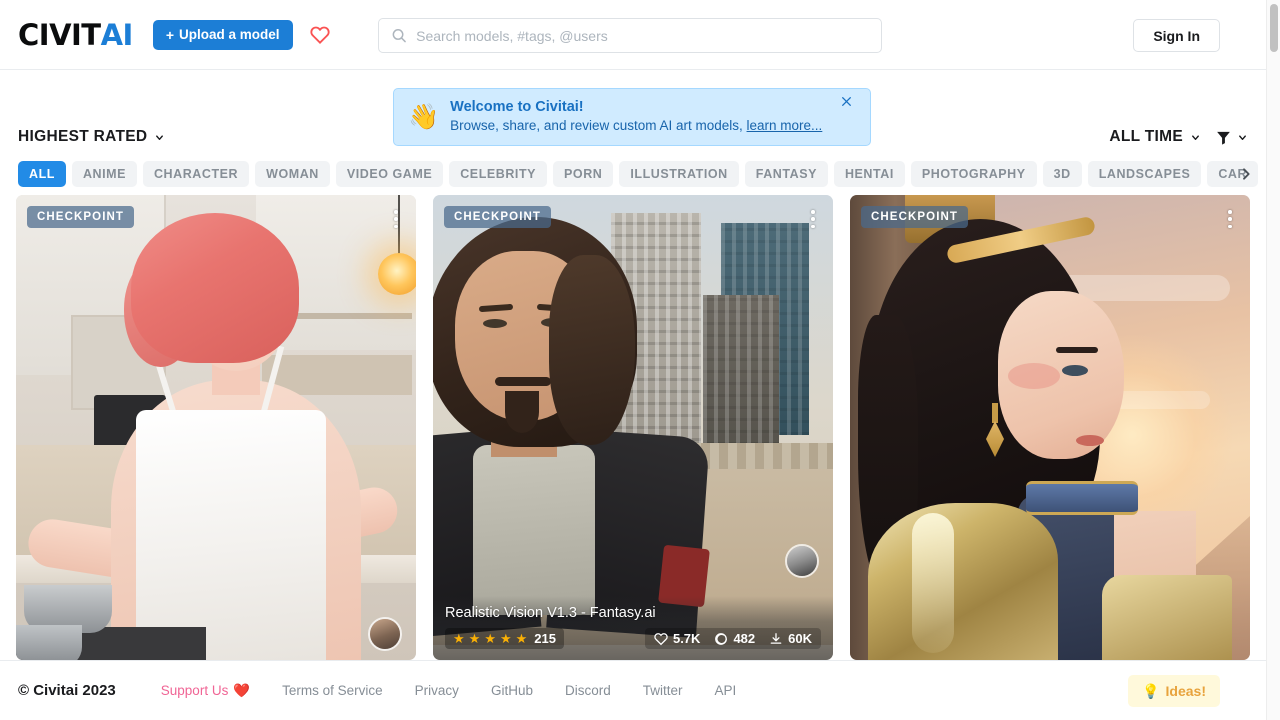 The image size is (1280, 720). I want to click on footer-link-privacy: Privacy, so click(437, 690).